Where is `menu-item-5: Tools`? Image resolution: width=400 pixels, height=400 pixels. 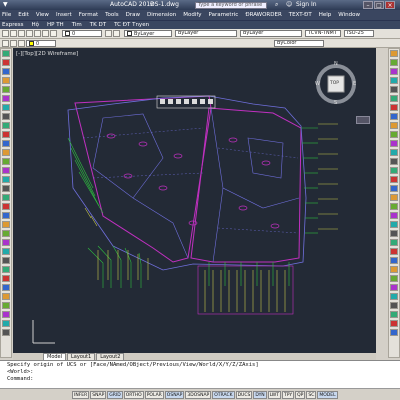
menu-item-5: Tools is located at coordinates (112, 15).